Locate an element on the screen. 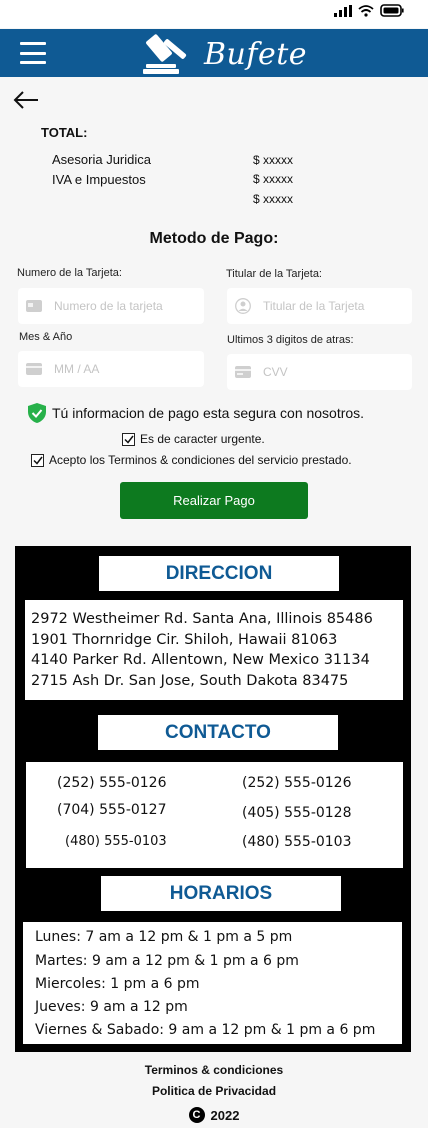 The image size is (428, 1128). expiry-input is located at coordinates (119, 369).